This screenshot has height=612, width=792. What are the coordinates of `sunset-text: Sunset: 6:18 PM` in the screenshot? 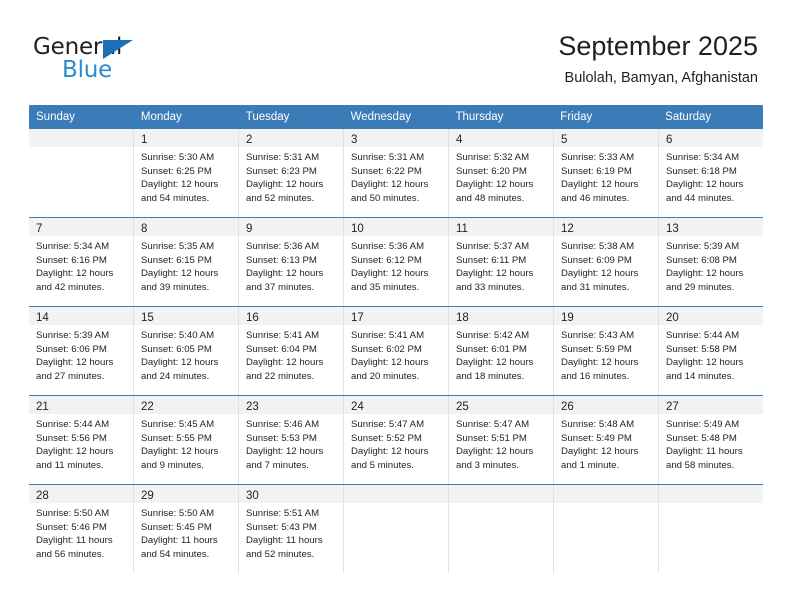 It's located at (701, 171).